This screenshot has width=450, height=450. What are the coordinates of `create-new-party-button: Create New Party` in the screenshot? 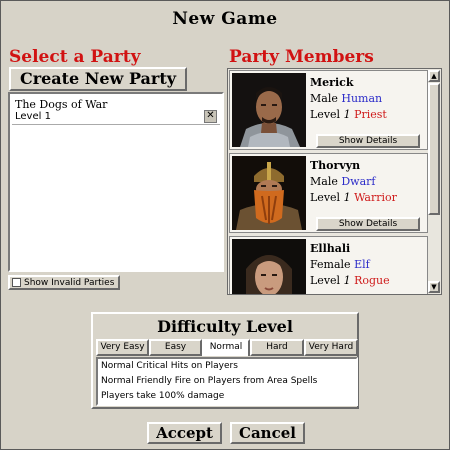 It's located at (98, 79).